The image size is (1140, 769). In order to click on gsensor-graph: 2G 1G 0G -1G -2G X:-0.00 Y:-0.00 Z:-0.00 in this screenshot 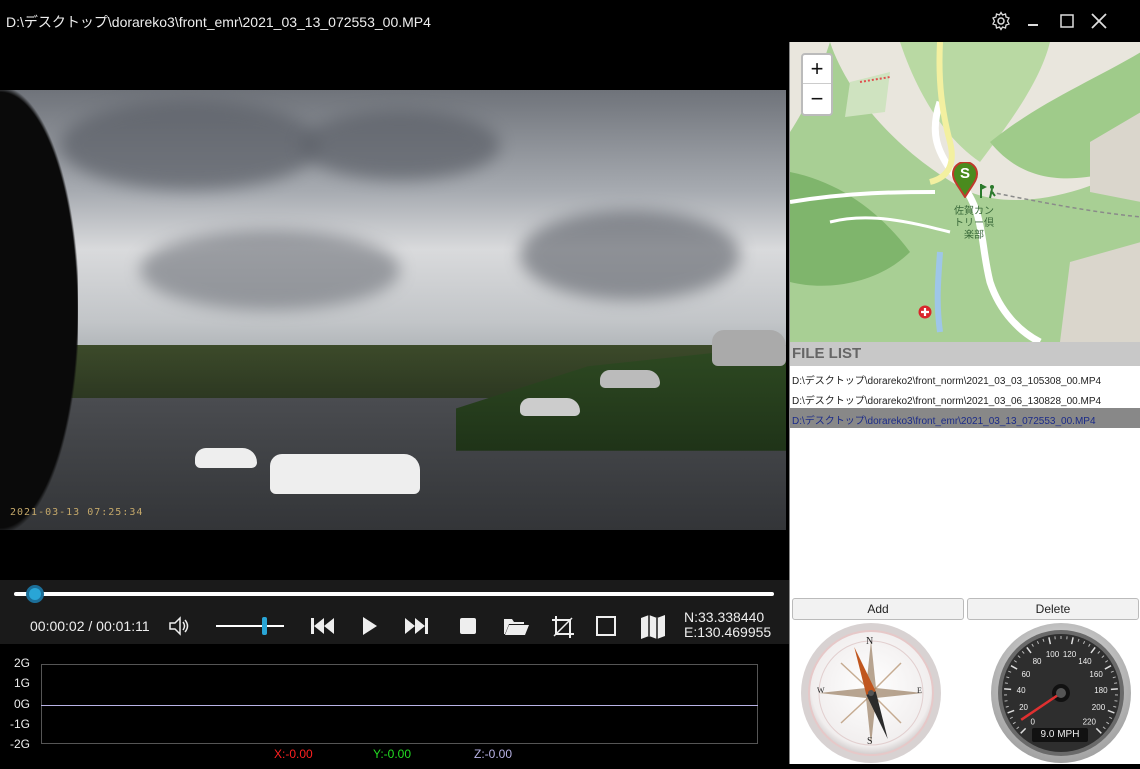, I will do `click(394, 704)`.